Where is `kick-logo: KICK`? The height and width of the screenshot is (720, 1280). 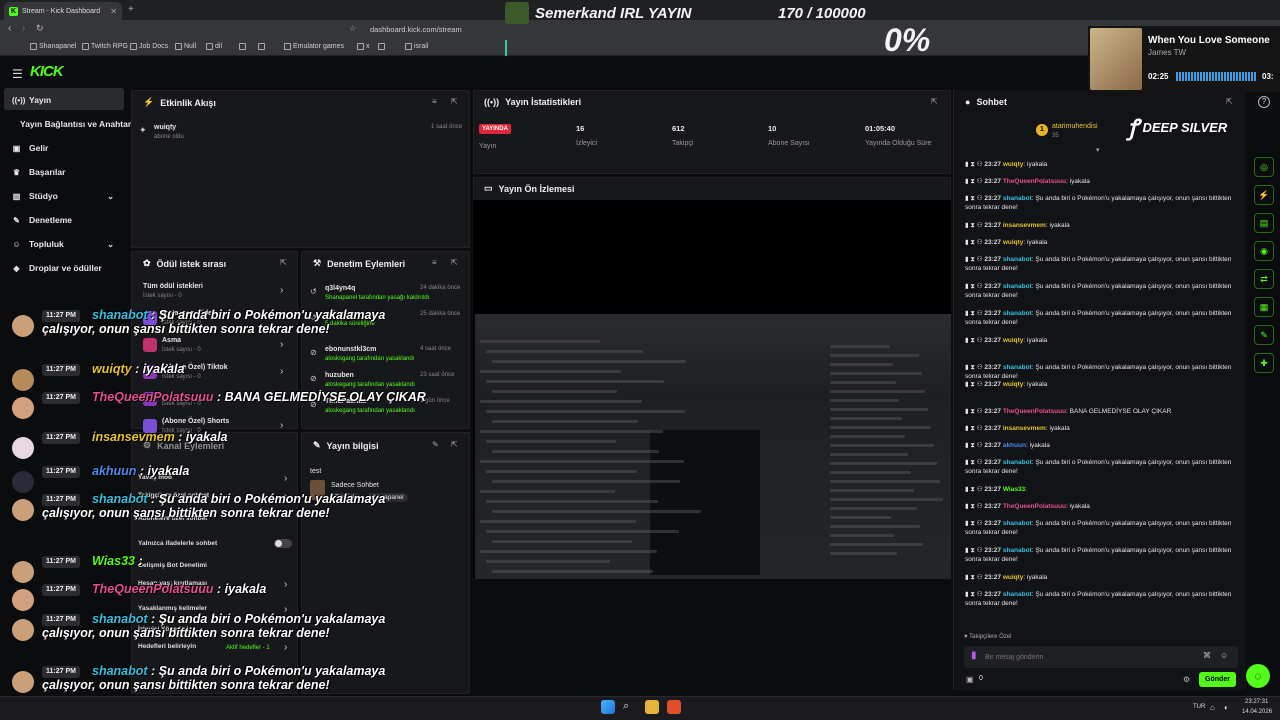
kick-logo: KICK is located at coordinates (47, 71).